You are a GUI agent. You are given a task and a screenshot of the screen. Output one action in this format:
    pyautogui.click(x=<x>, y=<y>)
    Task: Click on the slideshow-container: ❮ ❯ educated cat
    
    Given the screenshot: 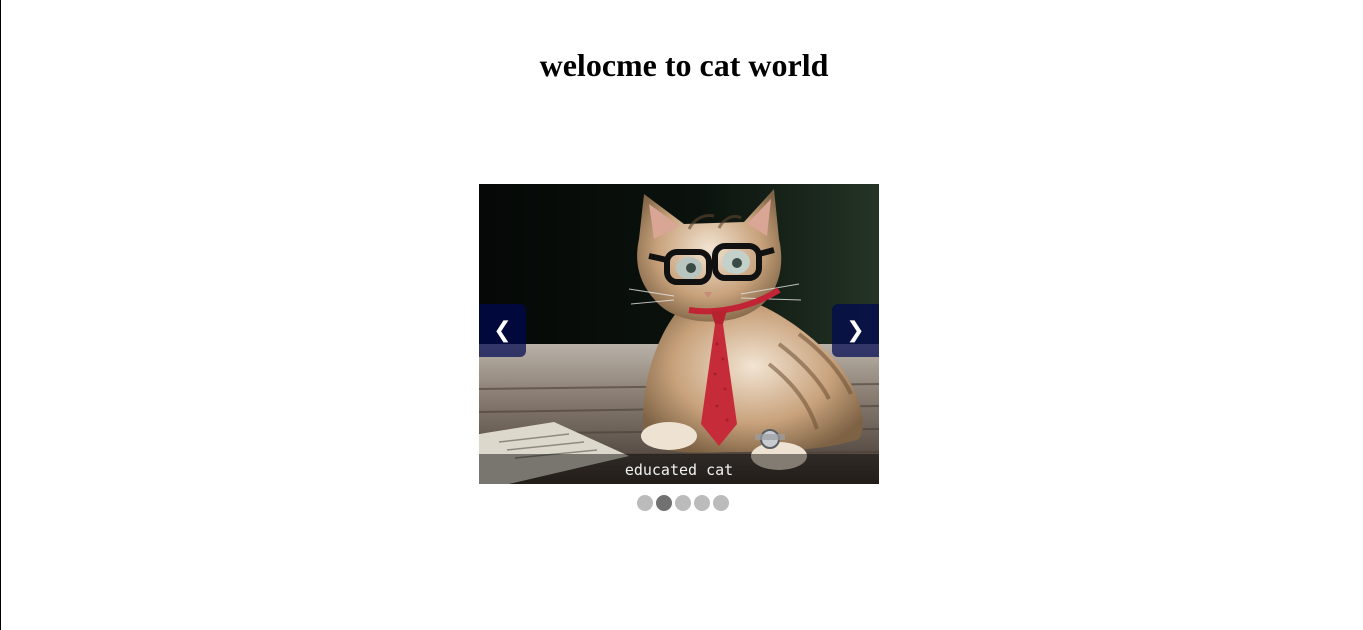 What is the action you would take?
    pyautogui.click(x=679, y=334)
    